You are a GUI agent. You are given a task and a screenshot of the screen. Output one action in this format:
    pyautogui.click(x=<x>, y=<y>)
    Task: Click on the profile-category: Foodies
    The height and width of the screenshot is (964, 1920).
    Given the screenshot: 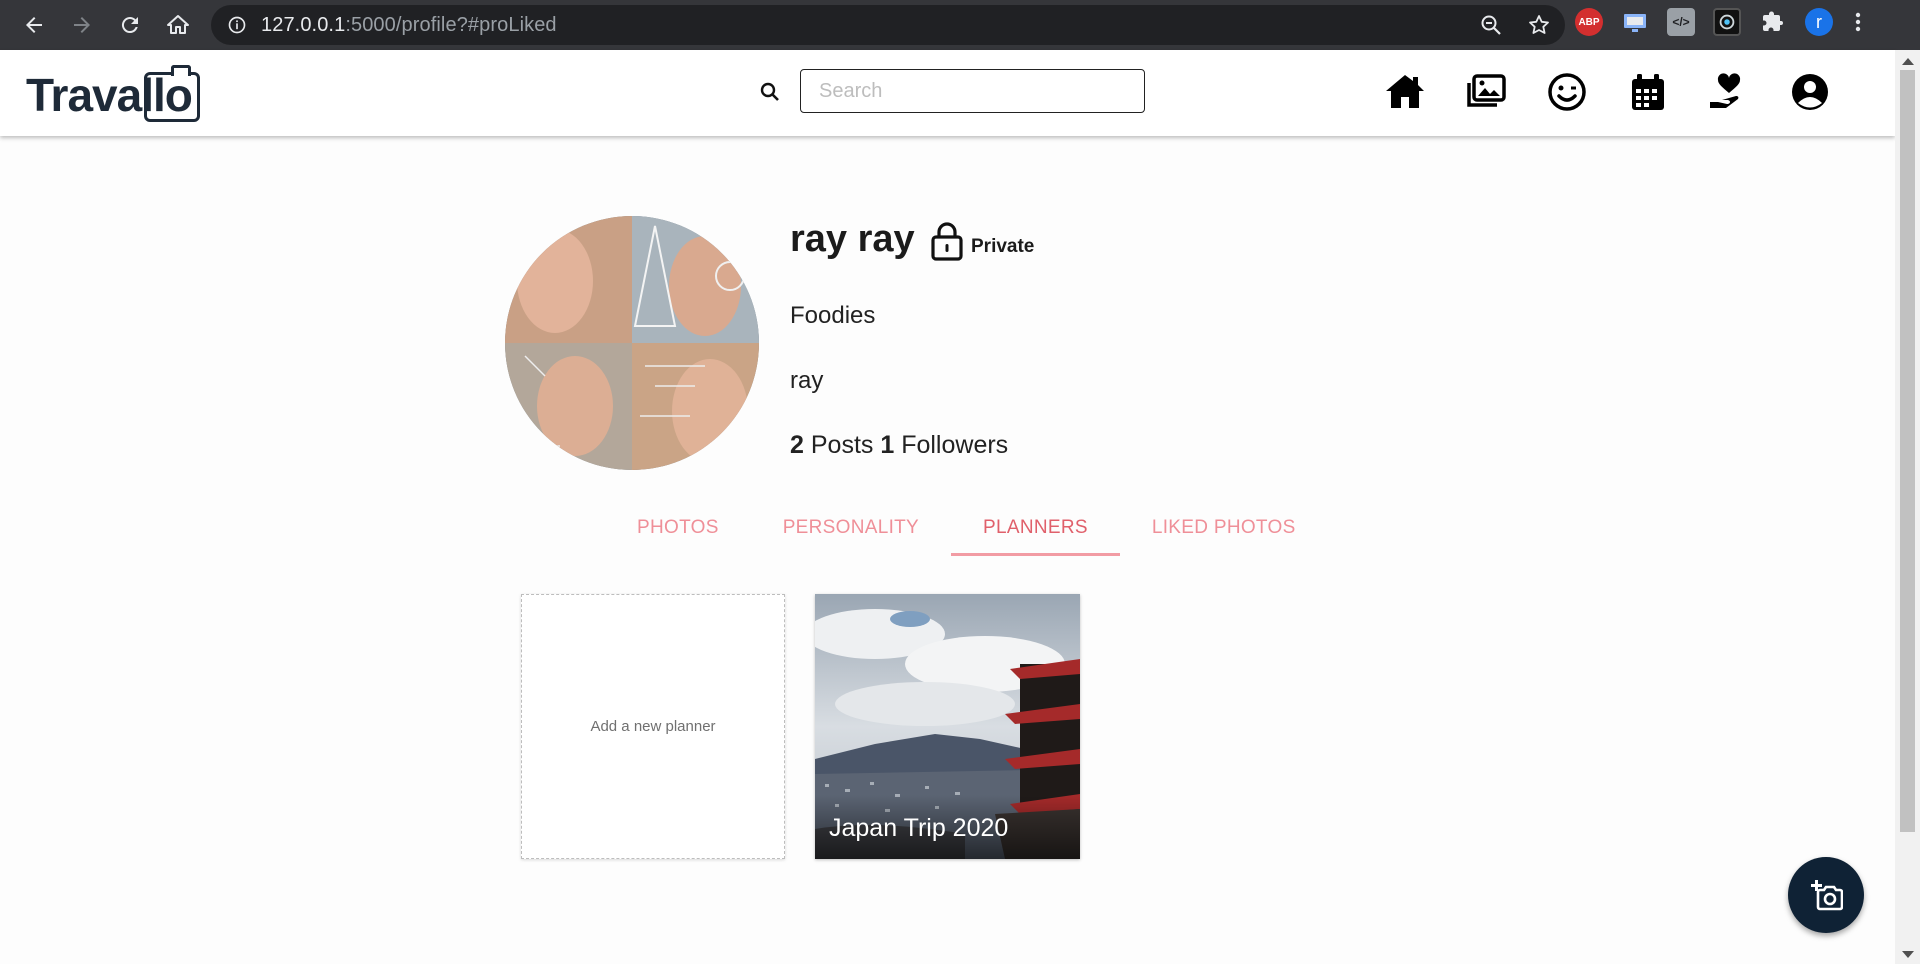 What is the action you would take?
    pyautogui.click(x=833, y=315)
    